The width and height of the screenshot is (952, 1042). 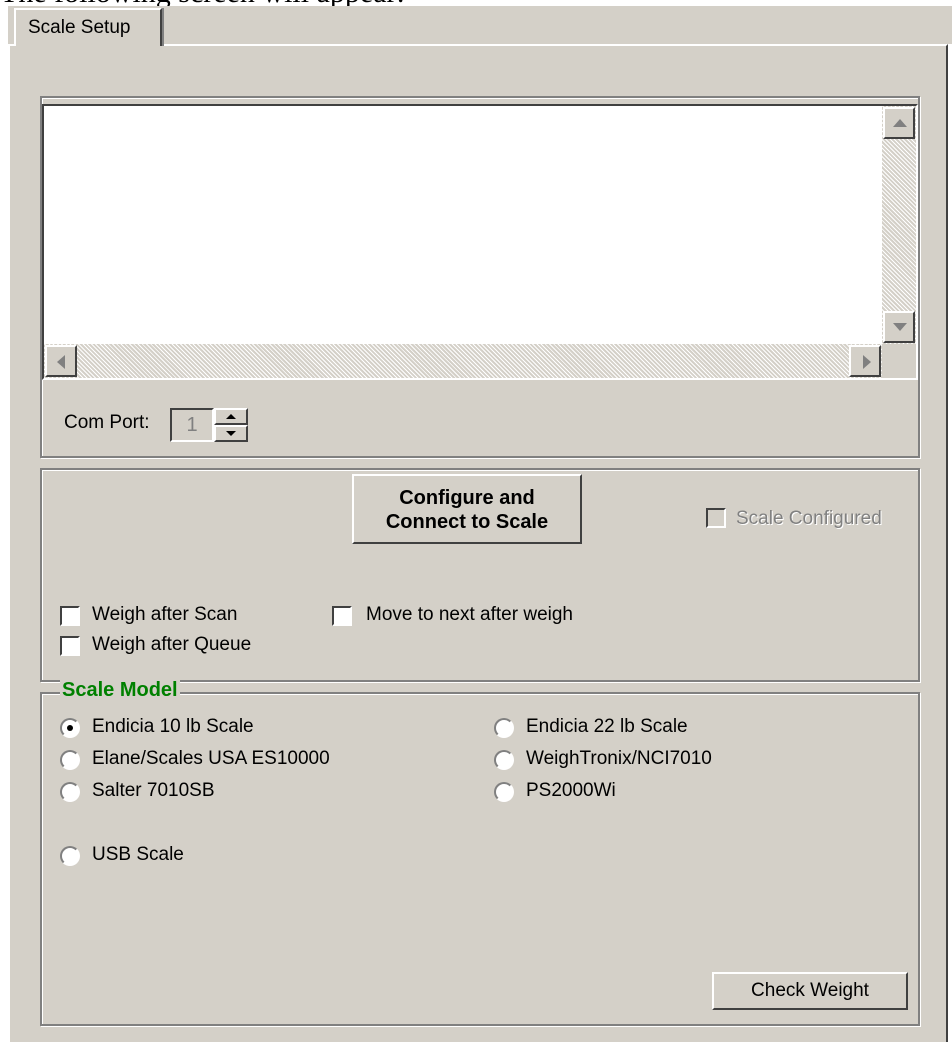 I want to click on com-port-down-button, so click(x=231, y=433).